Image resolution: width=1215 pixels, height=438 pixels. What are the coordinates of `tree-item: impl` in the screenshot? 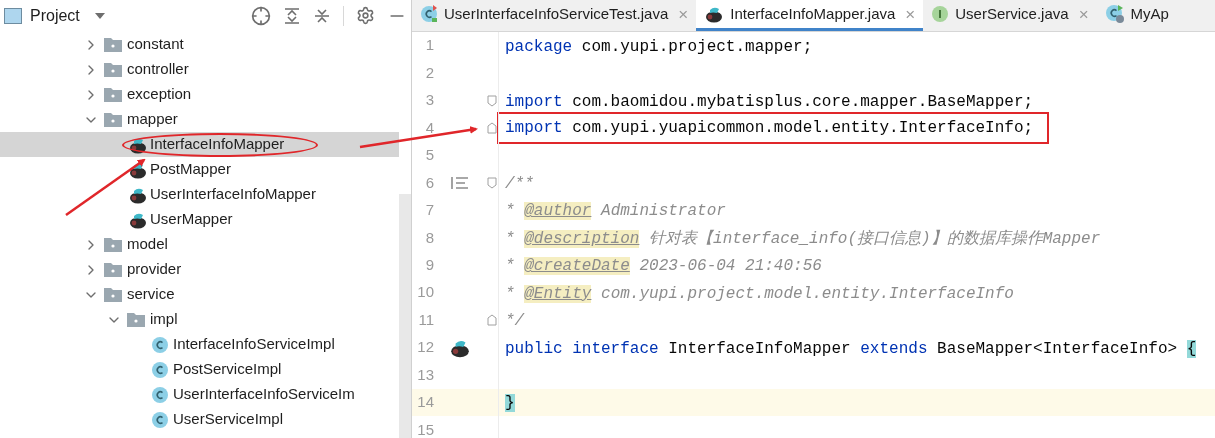 It's located at (199, 319).